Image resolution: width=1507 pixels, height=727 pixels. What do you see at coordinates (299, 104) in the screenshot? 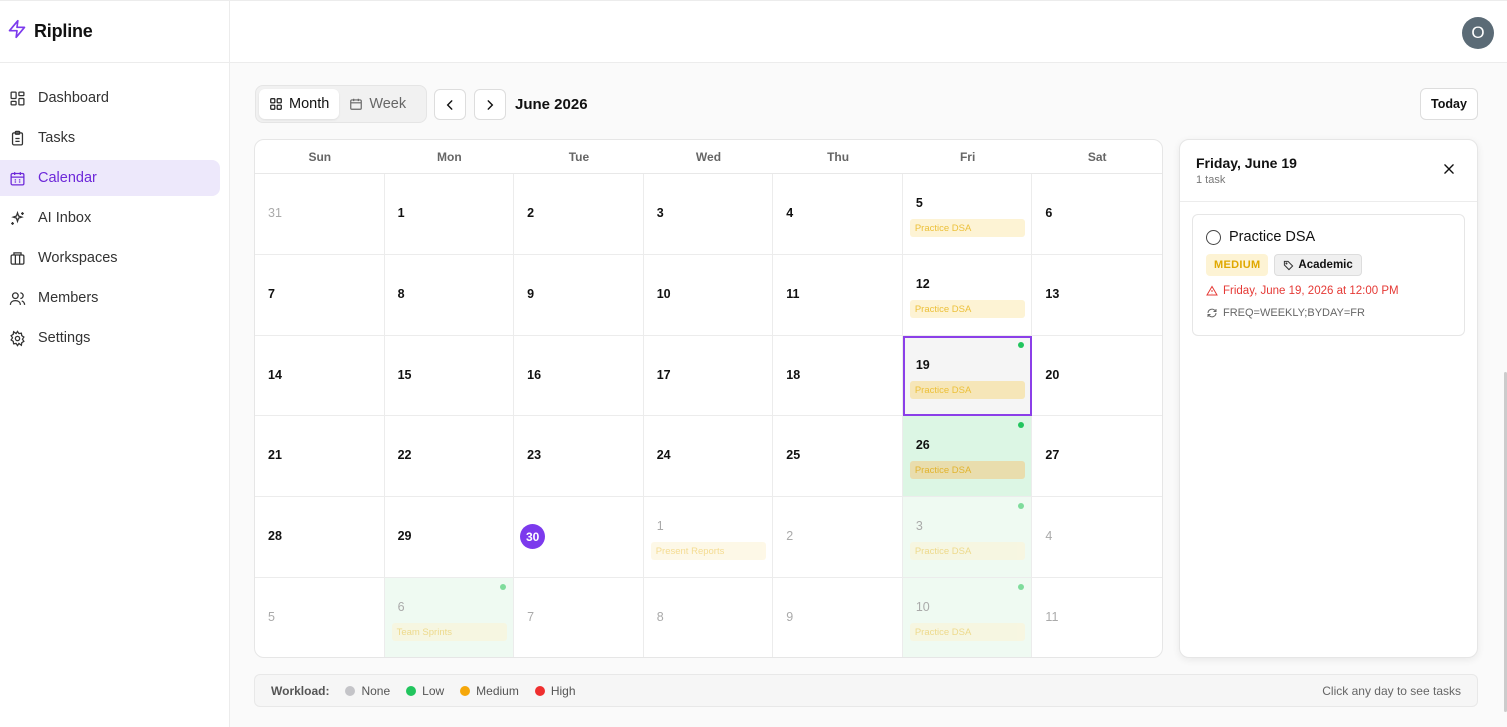
I see `month-view-button: Month` at bounding box center [299, 104].